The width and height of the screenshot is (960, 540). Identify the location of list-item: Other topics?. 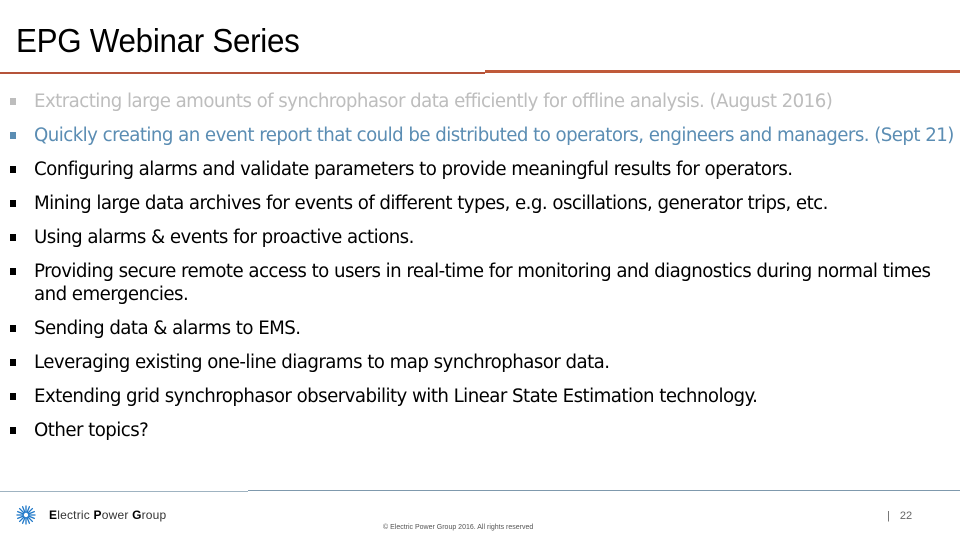
(482, 430).